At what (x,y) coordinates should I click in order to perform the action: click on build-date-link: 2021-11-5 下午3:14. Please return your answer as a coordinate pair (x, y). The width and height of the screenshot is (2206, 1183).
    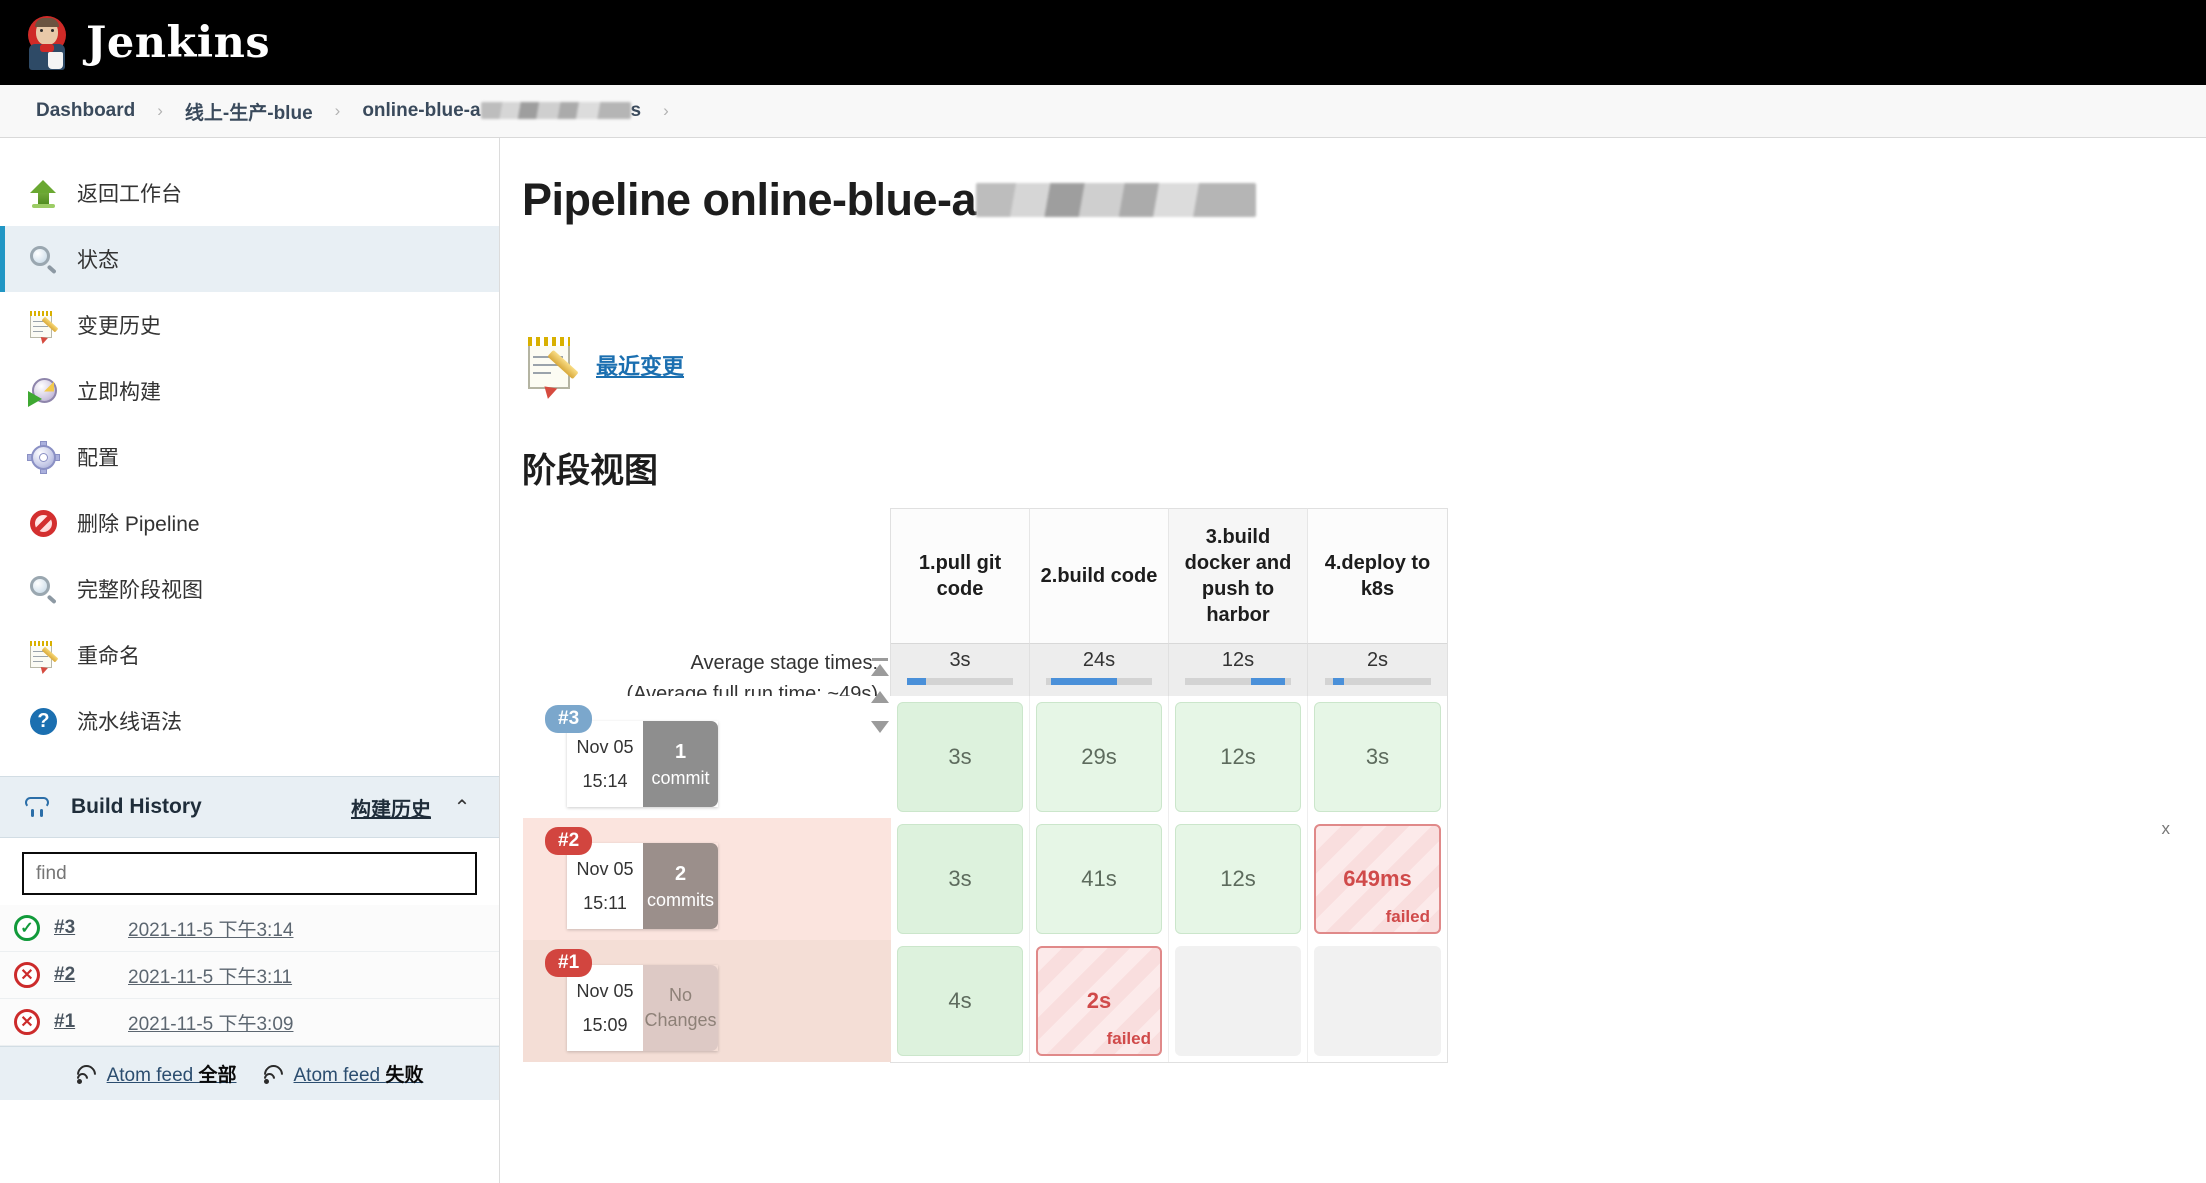
    Looking at the image, I should click on (210, 928).